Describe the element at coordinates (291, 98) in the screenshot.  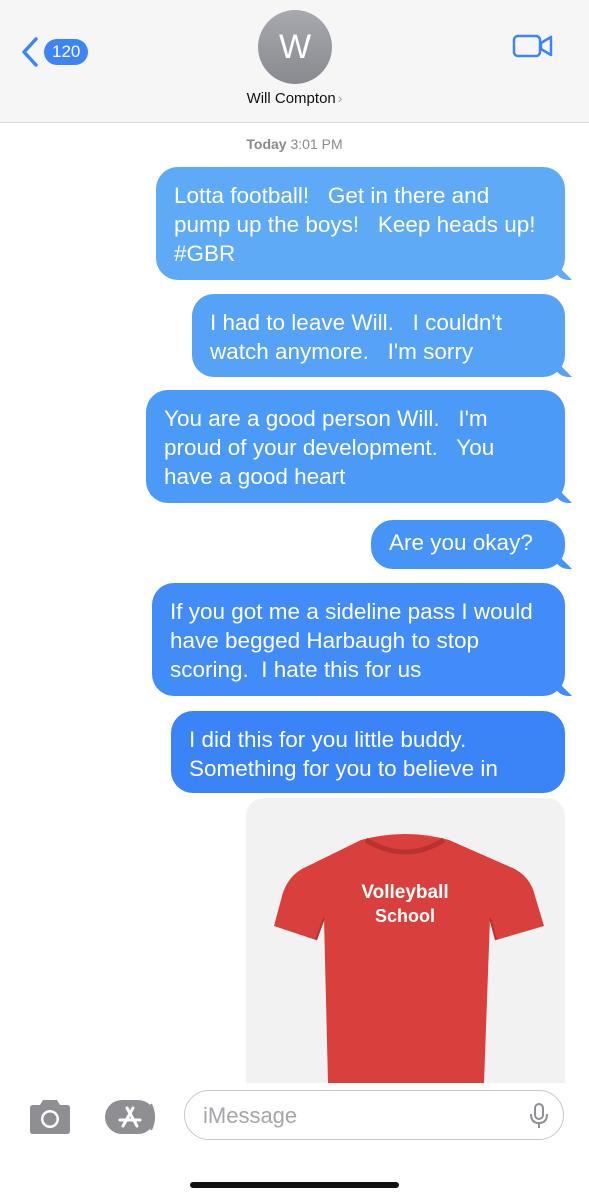
I see `contact-name: Will Compton` at that location.